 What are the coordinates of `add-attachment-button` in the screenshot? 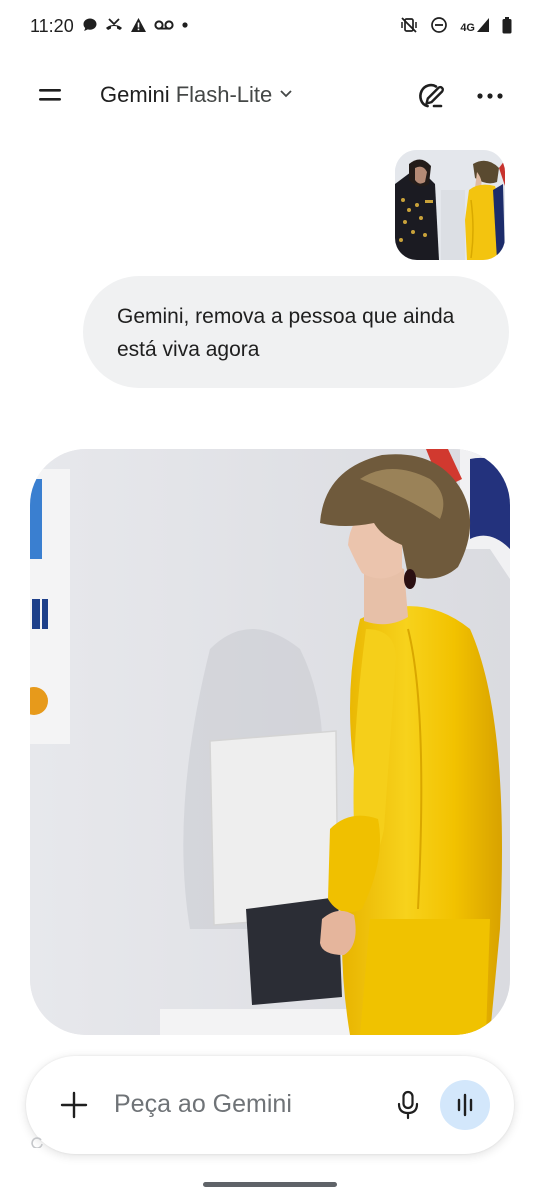 It's located at (74, 1105).